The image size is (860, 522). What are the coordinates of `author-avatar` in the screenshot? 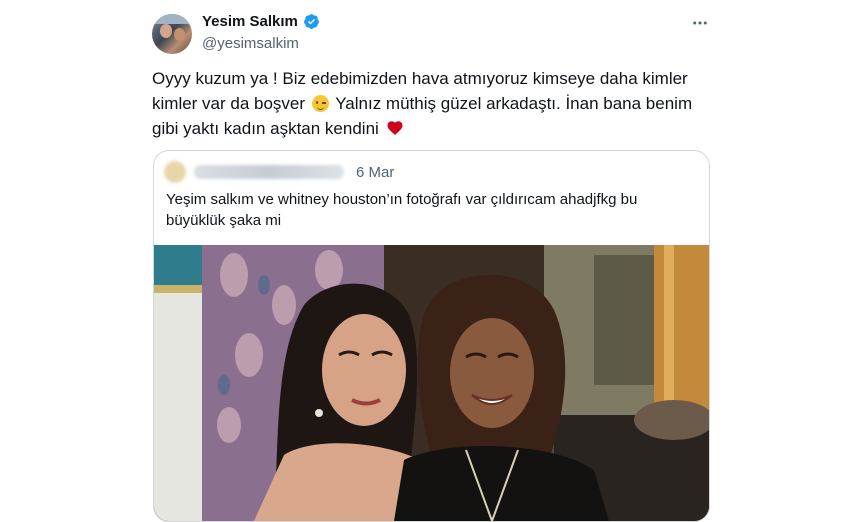 It's located at (172, 34).